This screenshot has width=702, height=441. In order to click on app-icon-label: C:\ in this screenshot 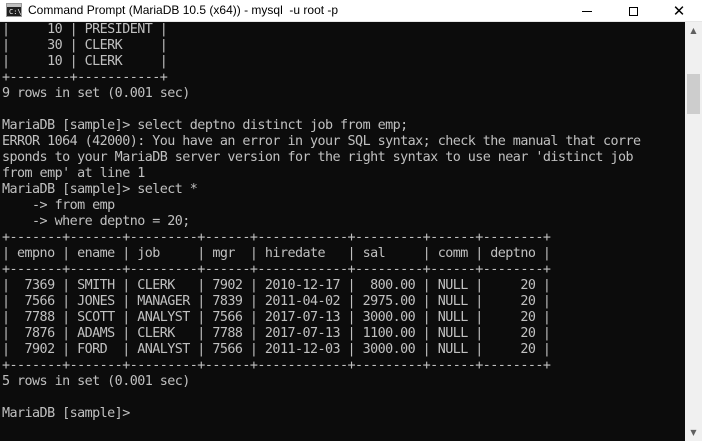, I will do `click(15, 12)`.